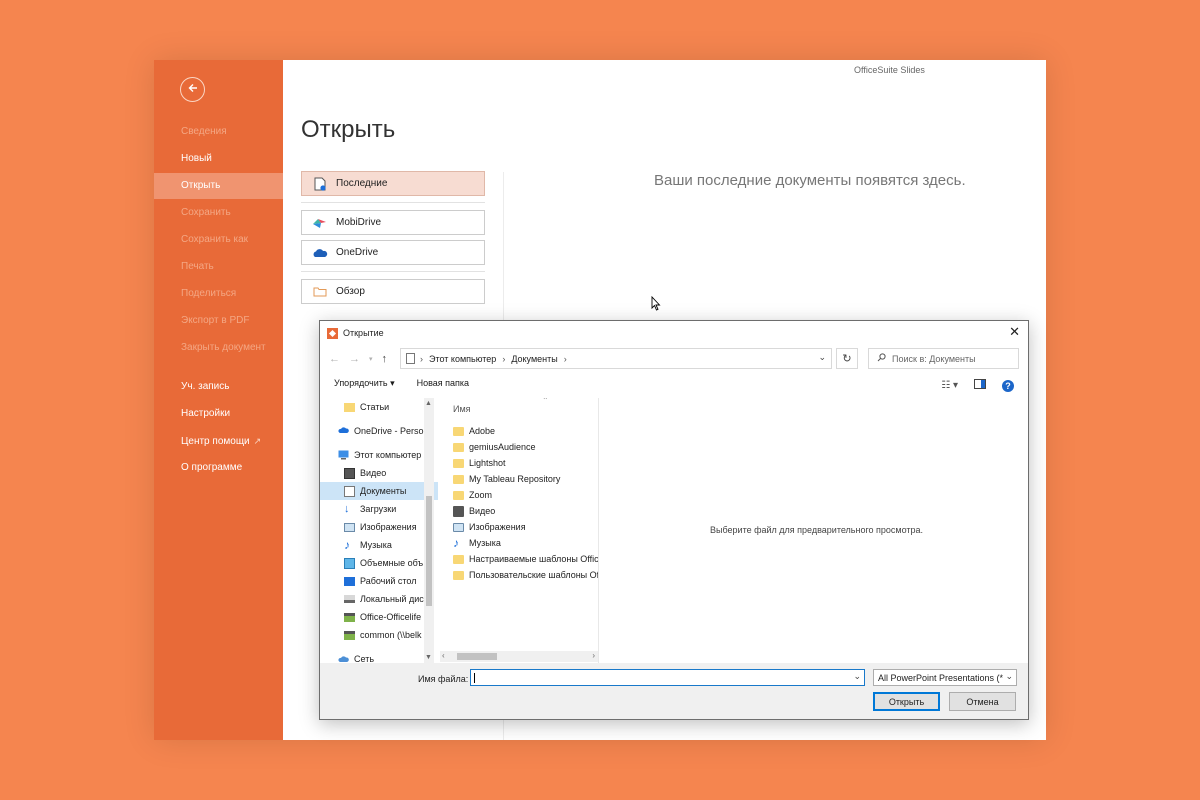  Describe the element at coordinates (379, 473) in the screenshot. I see `tree-item: Видео` at that location.